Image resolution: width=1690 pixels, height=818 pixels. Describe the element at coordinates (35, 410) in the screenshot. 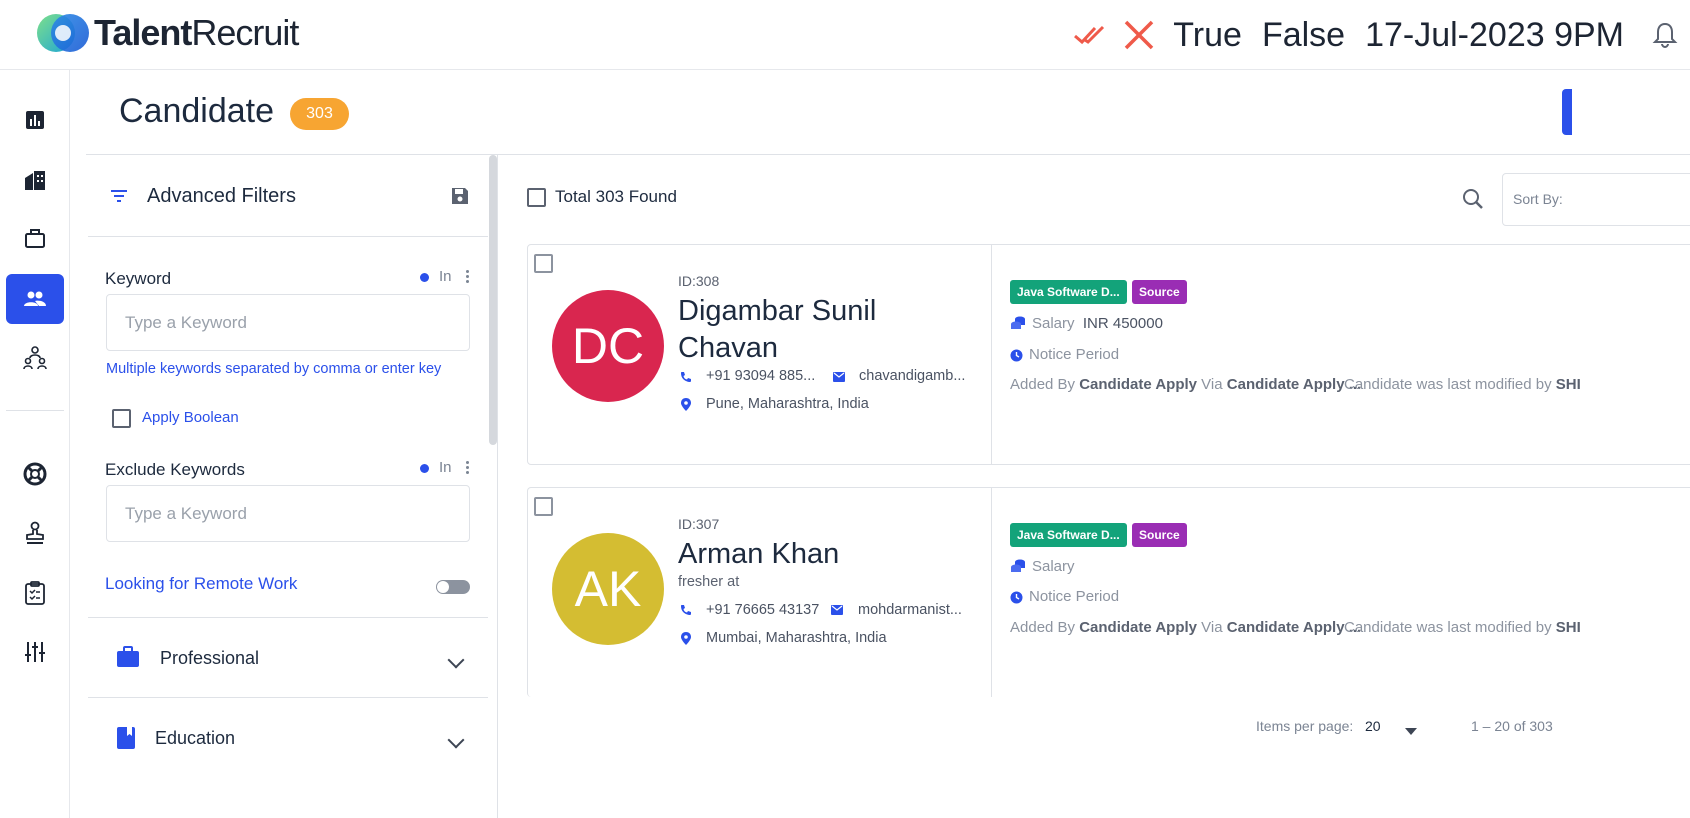

I see `nav-divider` at that location.